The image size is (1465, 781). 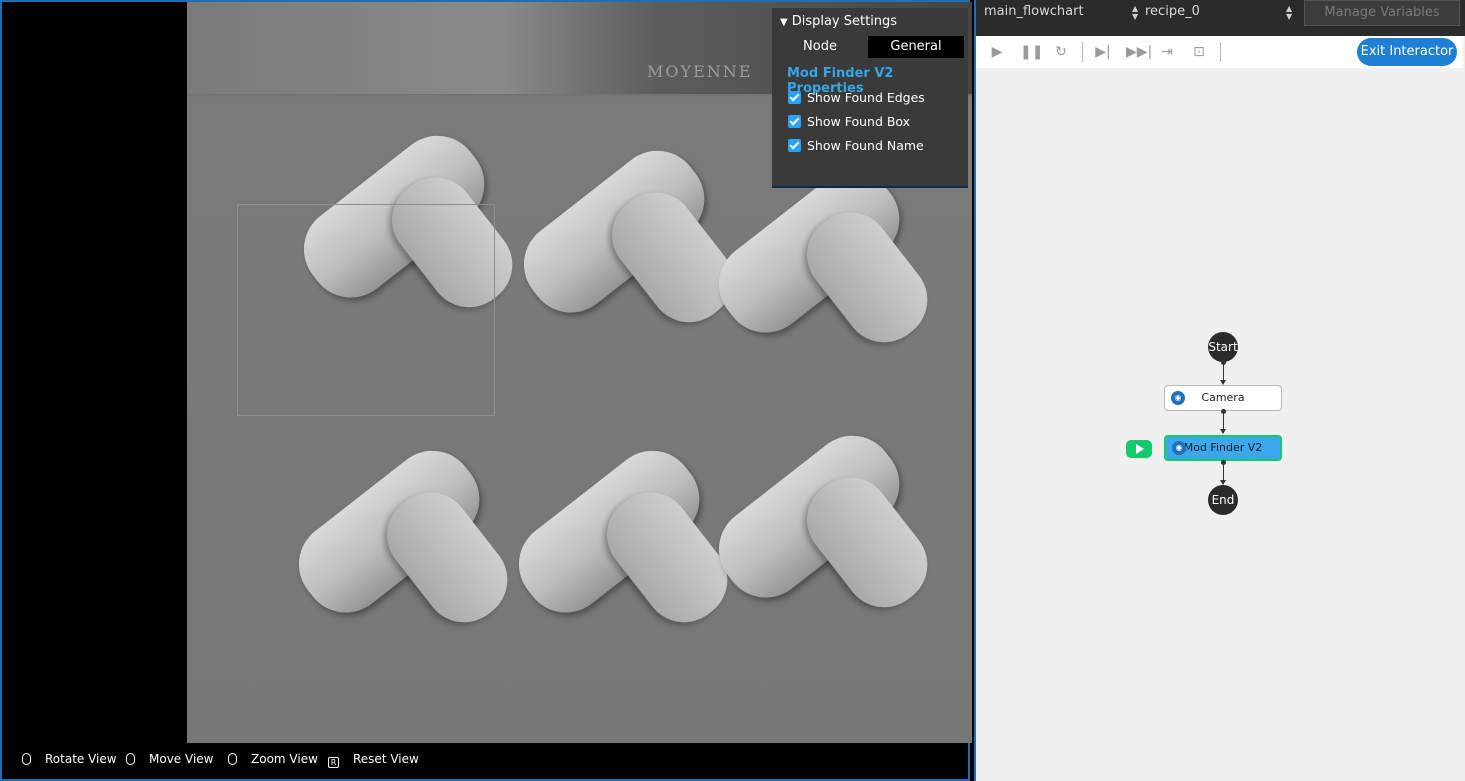 I want to click on node-mod-finder-v2: ◉ Mod Finder V2, so click(x=1223, y=448).